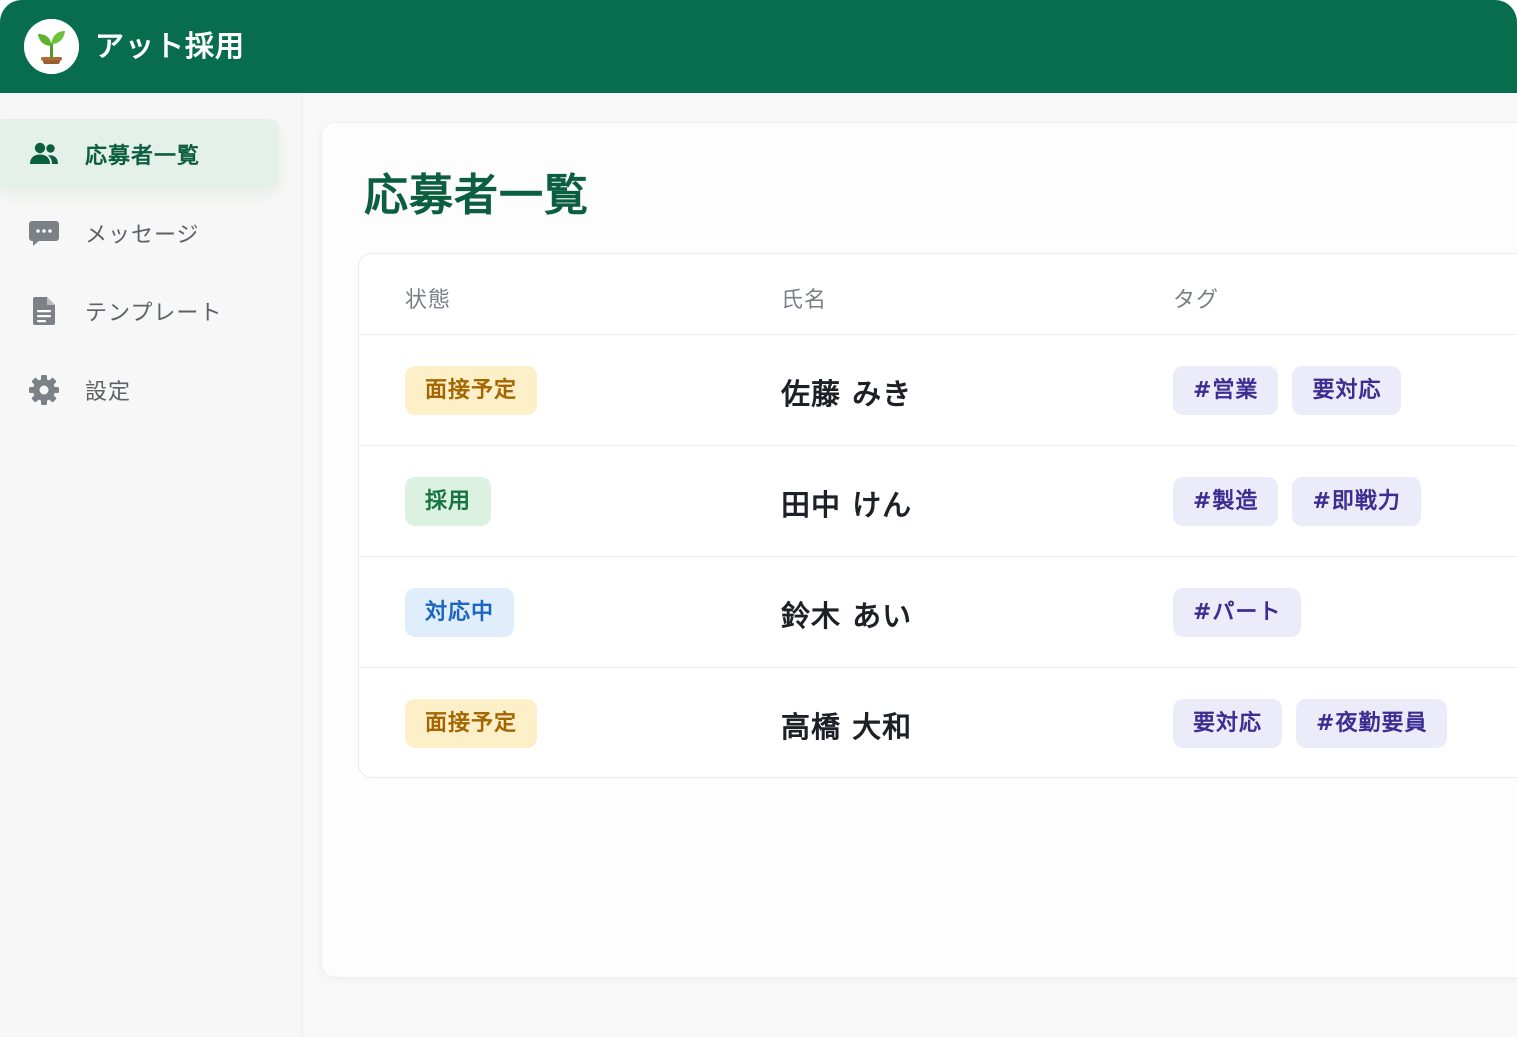  What do you see at coordinates (846, 392) in the screenshot?
I see `applicant-name: 佐藤 みき` at bounding box center [846, 392].